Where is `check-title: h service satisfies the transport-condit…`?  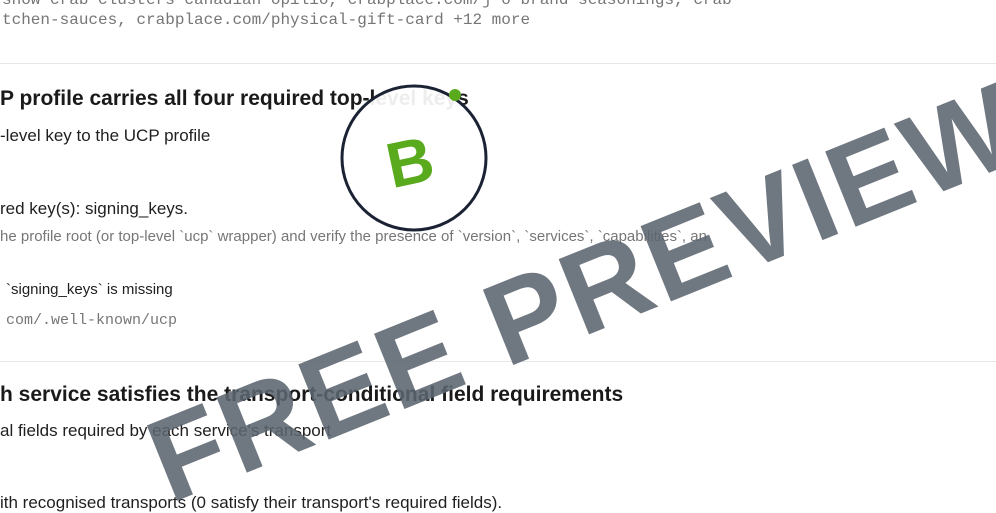 check-title: h service satisfies the transport-condit… is located at coordinates (312, 394).